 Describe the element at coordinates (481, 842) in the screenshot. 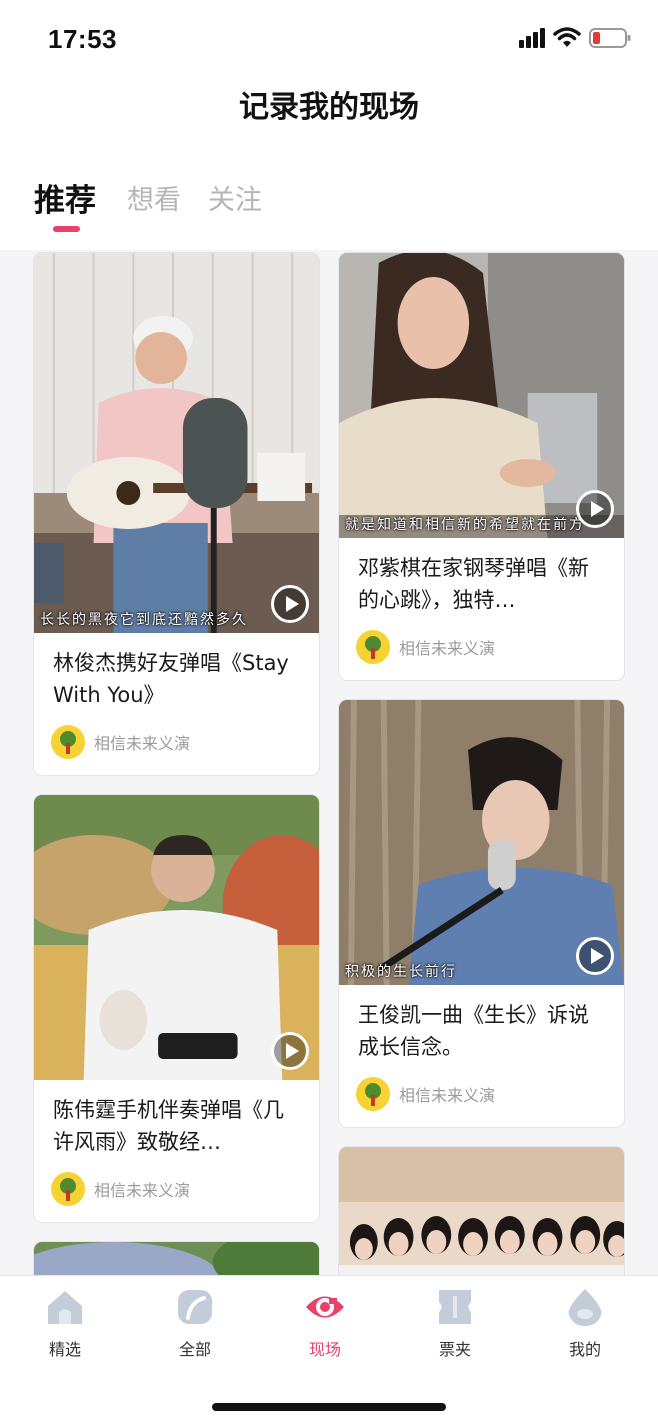

I see `video-thumbnail: 积极的生长前行` at that location.